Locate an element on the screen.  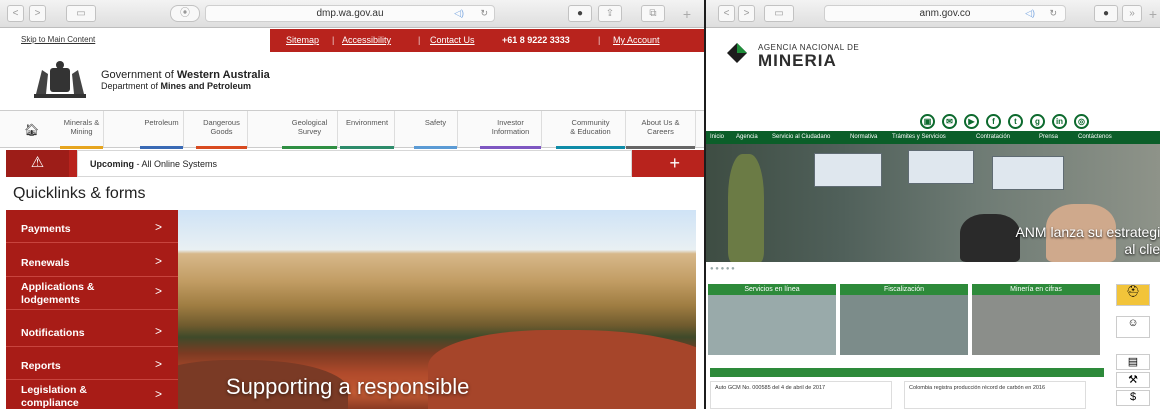
coat-of-arms-logo is located at coordinates (60, 81).